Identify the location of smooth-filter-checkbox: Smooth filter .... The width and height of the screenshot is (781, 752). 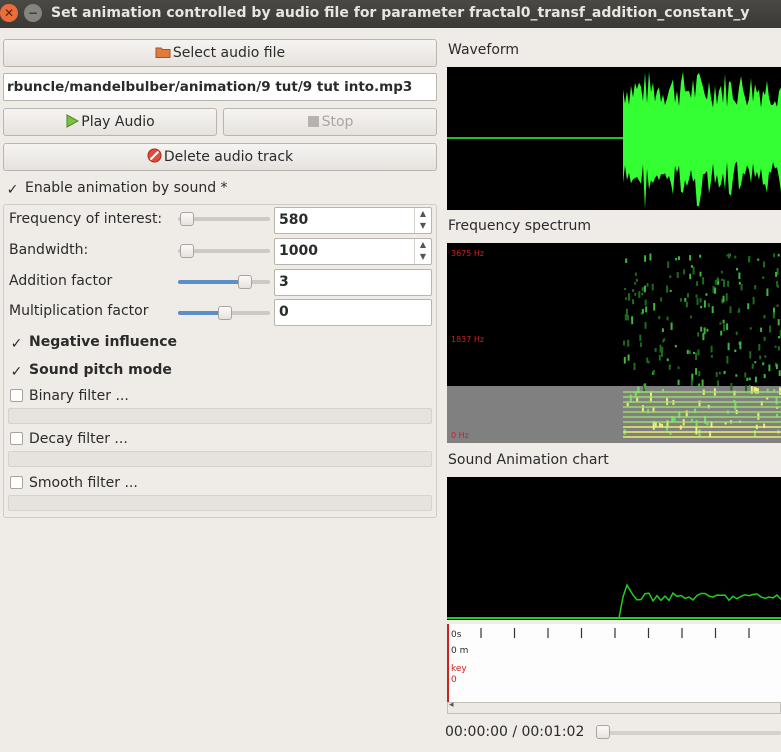
(74, 483).